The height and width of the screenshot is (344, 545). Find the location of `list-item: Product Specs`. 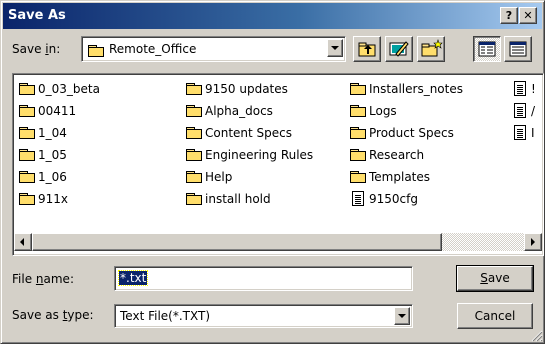

list-item: Product Specs is located at coordinates (402, 132).